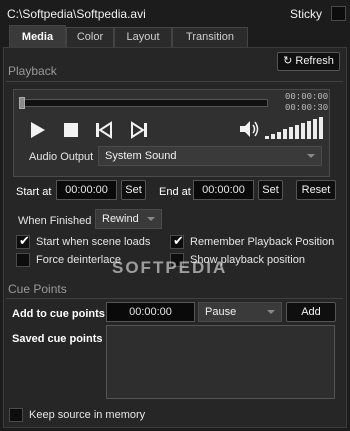 Image resolution: width=350 pixels, height=431 pixels. I want to click on speaker-icon, so click(249, 129).